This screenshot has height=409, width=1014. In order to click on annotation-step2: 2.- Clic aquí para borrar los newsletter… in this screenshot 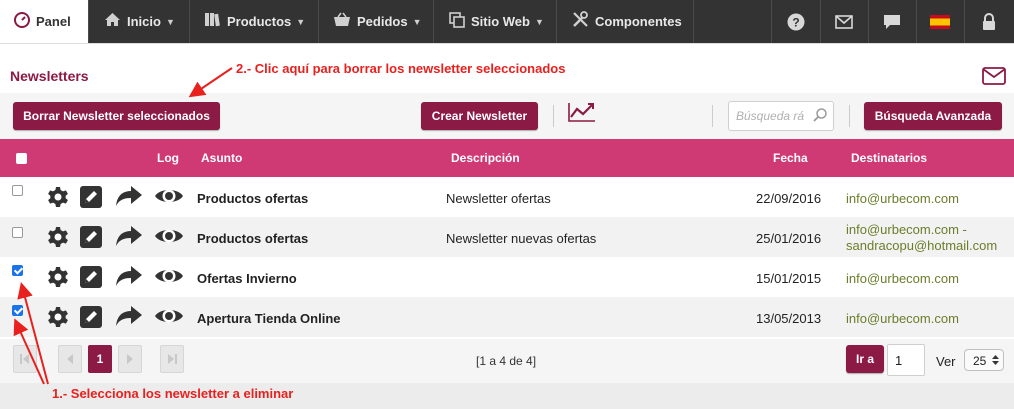, I will do `click(401, 68)`.